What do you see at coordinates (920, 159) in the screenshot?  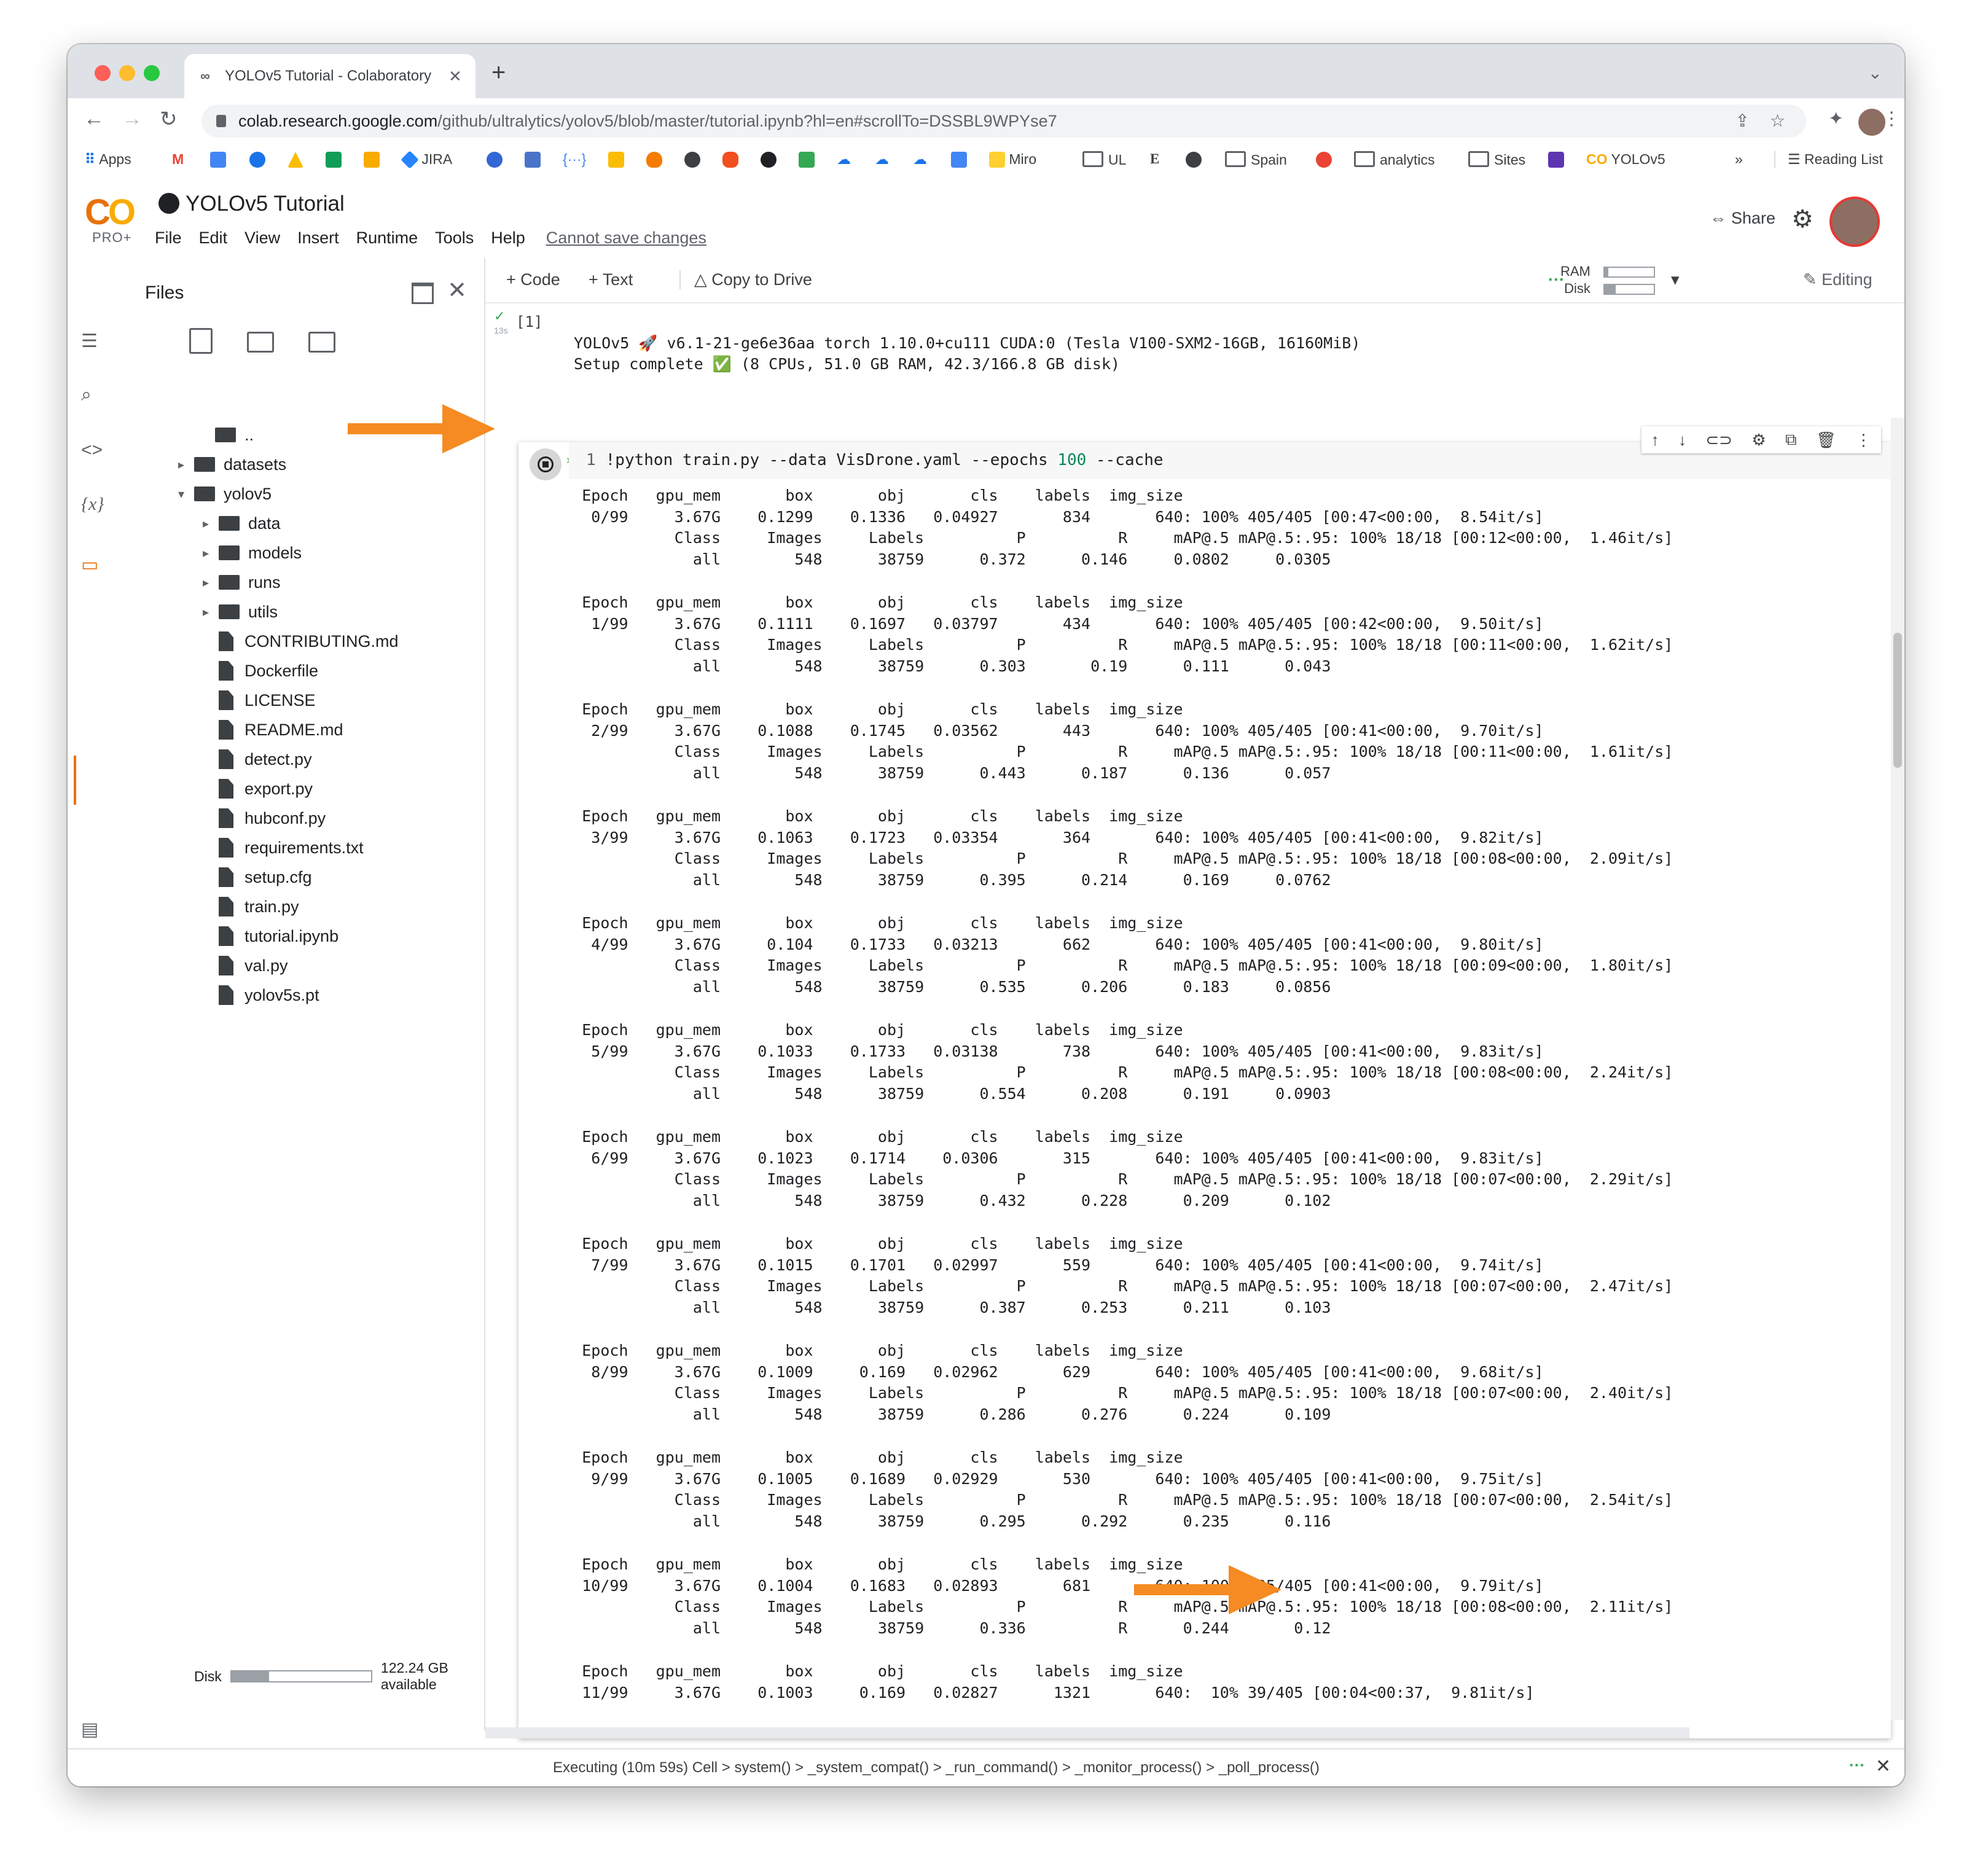 I see `cloud-bookmark-icon-3: ☁` at bounding box center [920, 159].